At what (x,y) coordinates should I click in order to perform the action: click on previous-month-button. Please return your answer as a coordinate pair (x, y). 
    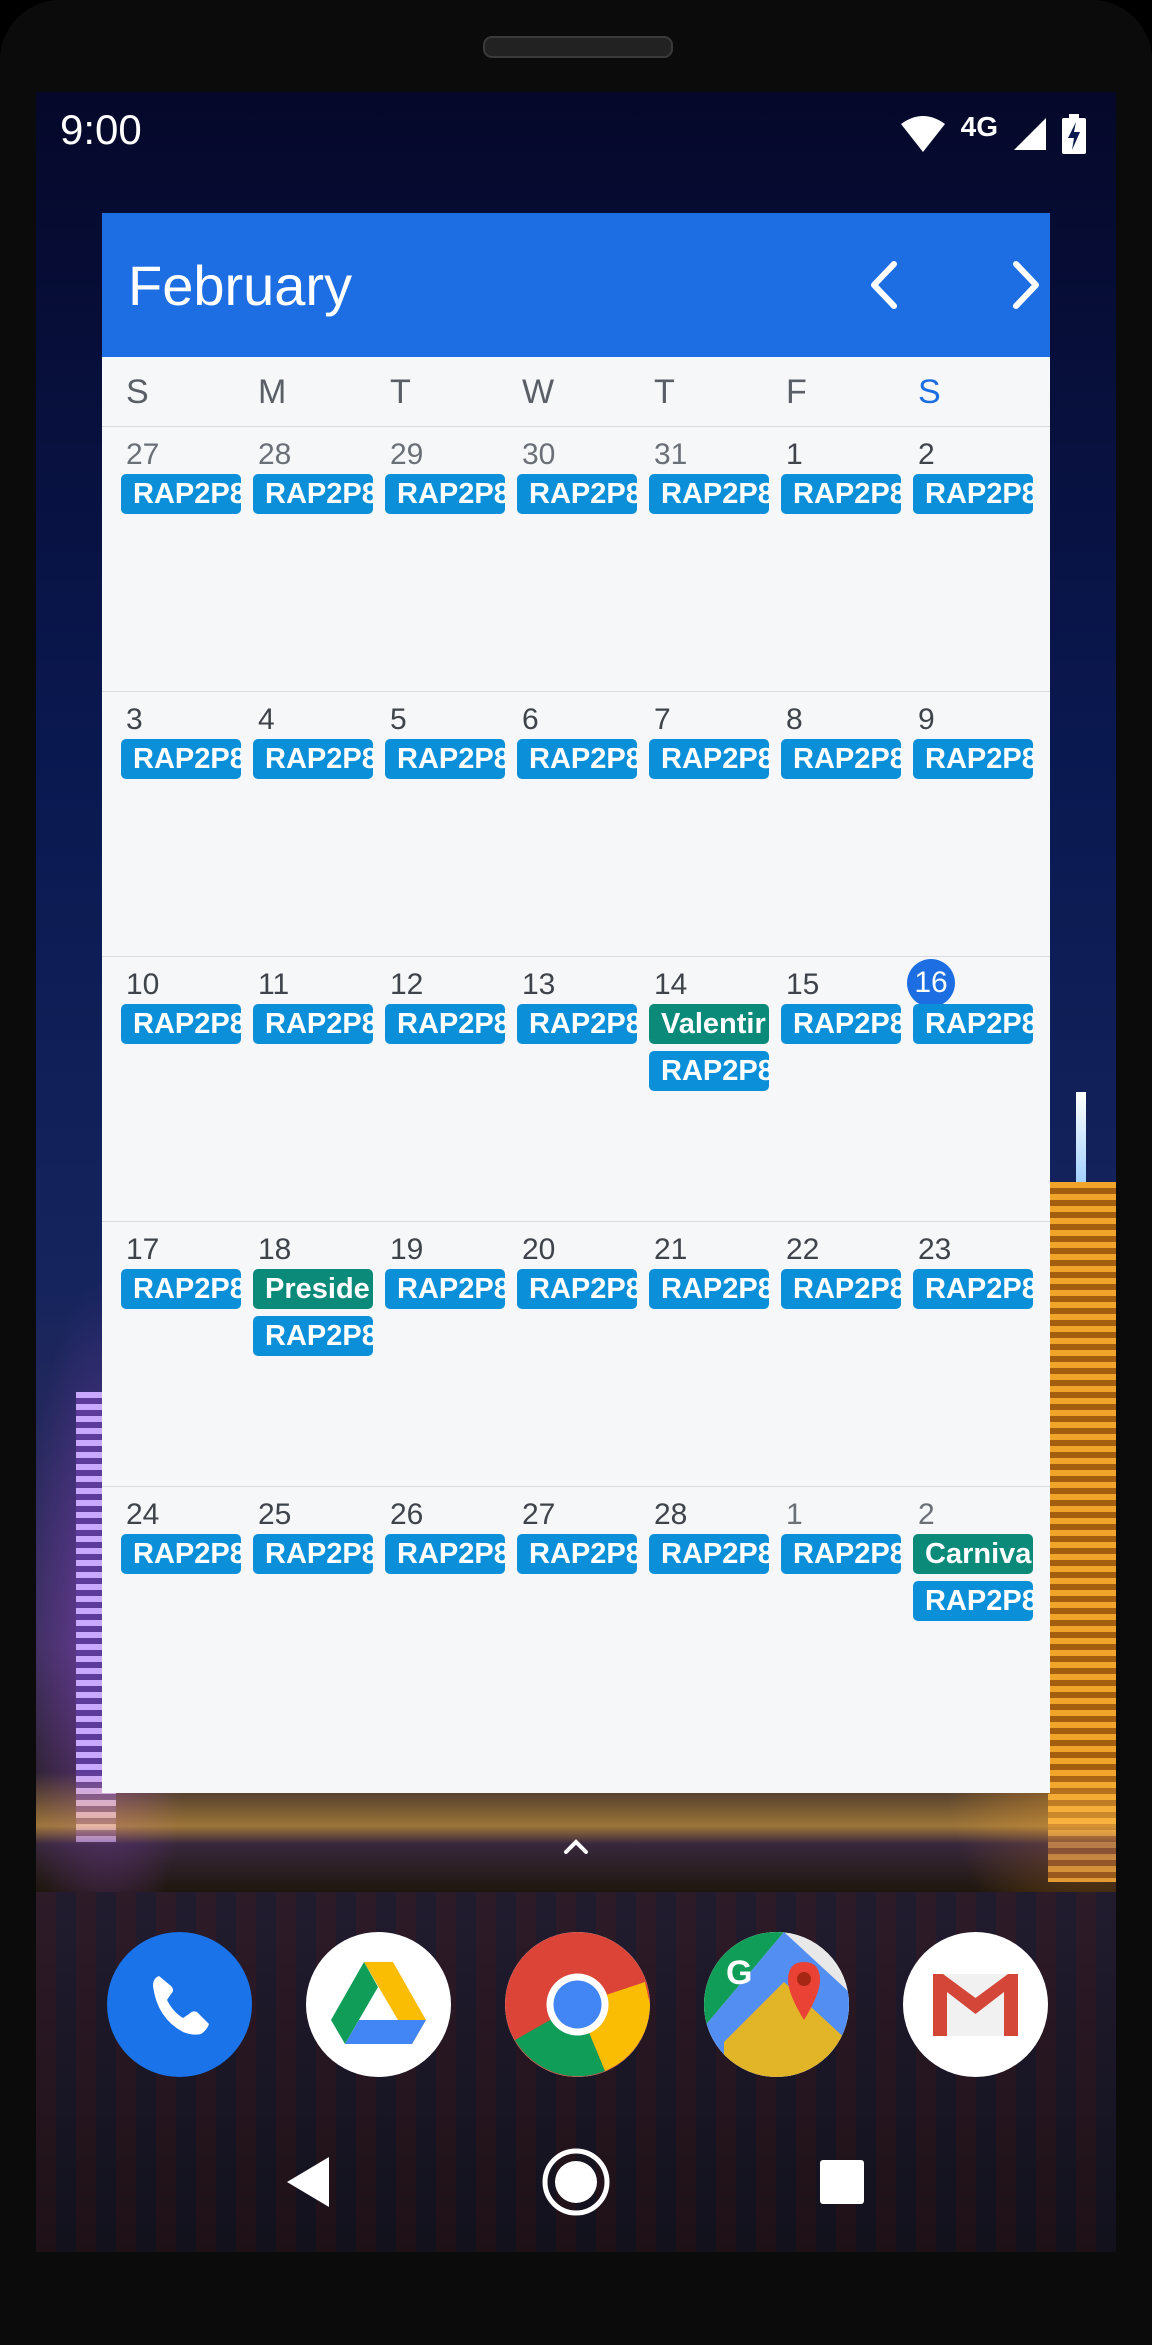
    Looking at the image, I should click on (883, 285).